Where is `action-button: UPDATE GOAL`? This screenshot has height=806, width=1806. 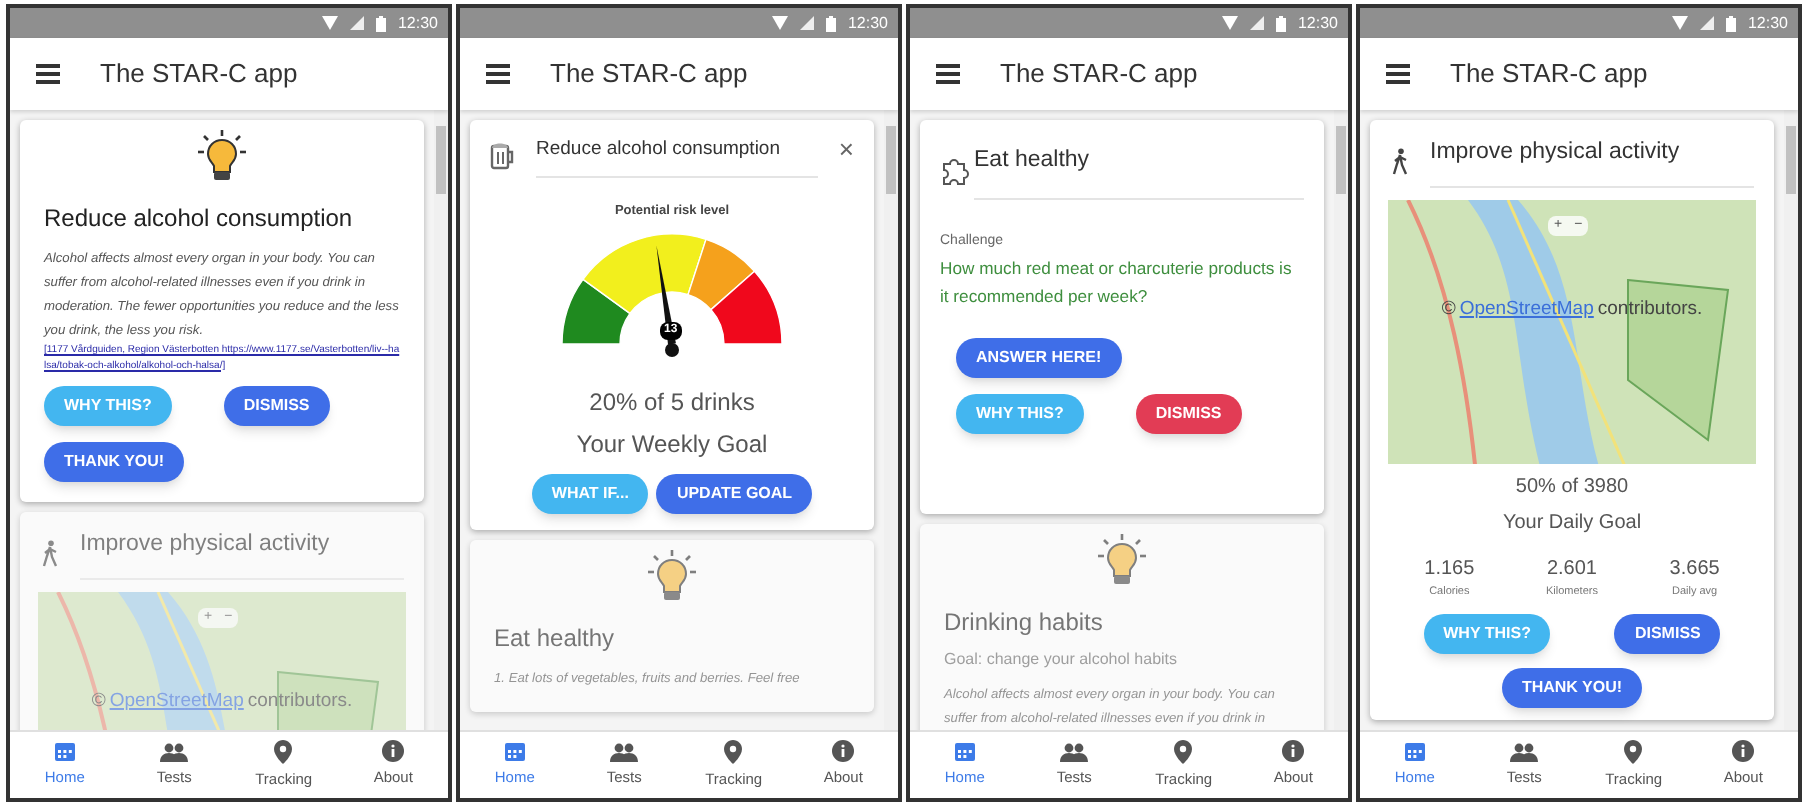 action-button: UPDATE GOAL is located at coordinates (734, 494).